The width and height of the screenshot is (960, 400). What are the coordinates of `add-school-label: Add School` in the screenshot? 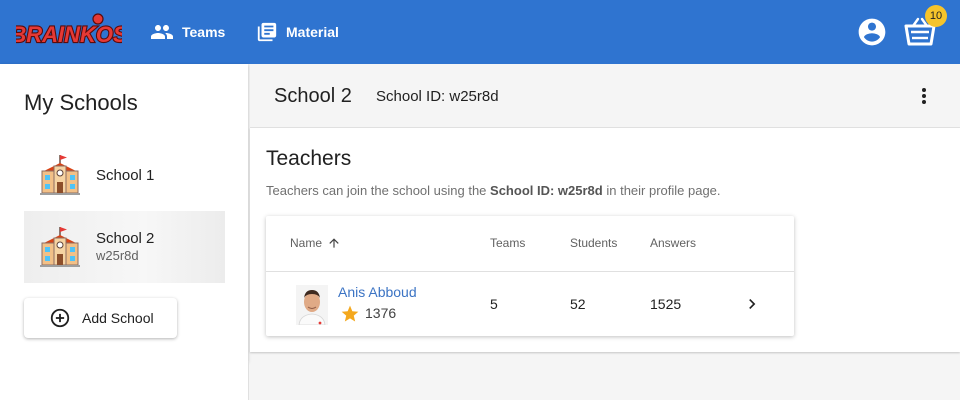 It's located at (118, 318).